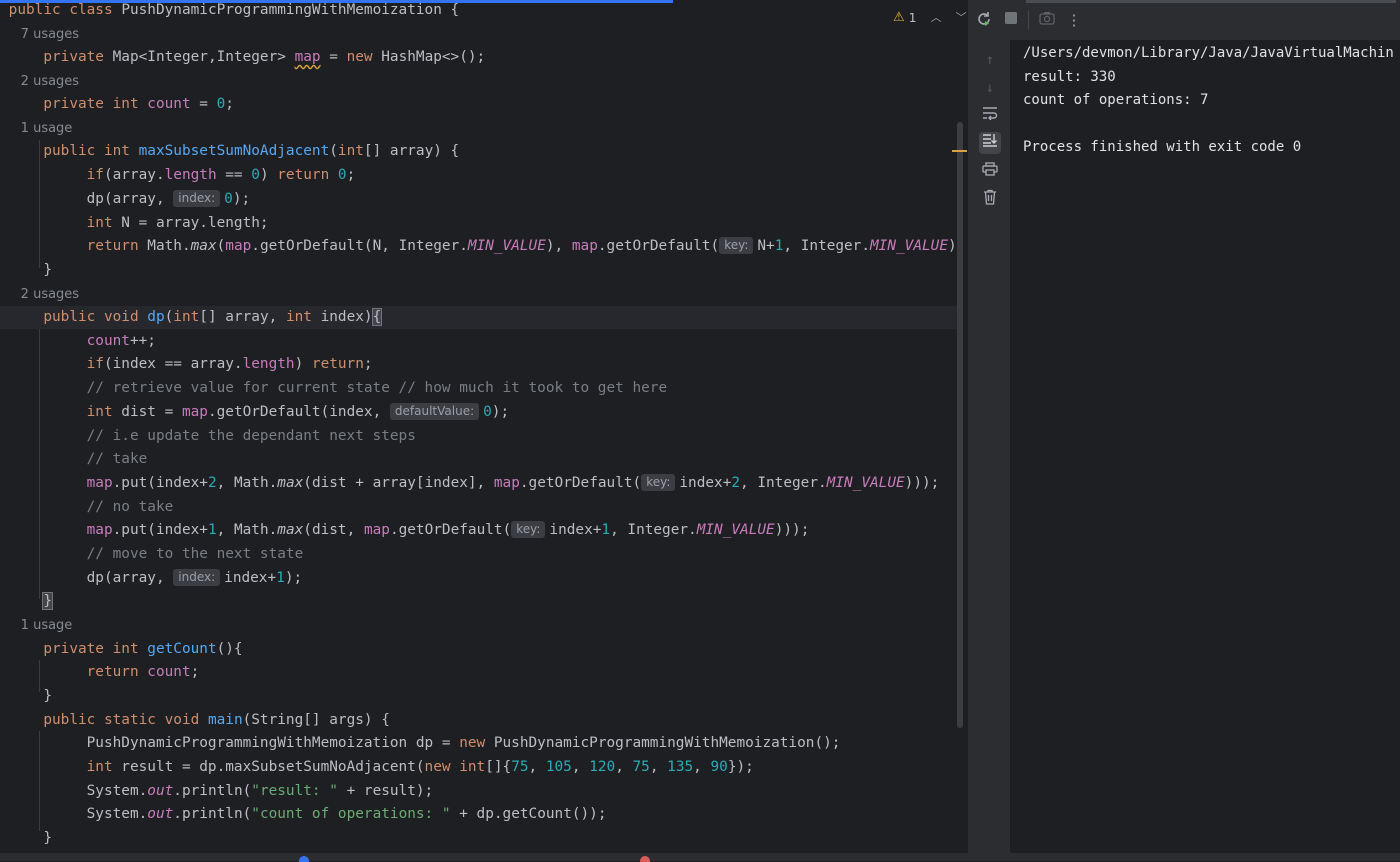  What do you see at coordinates (990, 88) in the screenshot?
I see `down-arrow-icon: ↓` at bounding box center [990, 88].